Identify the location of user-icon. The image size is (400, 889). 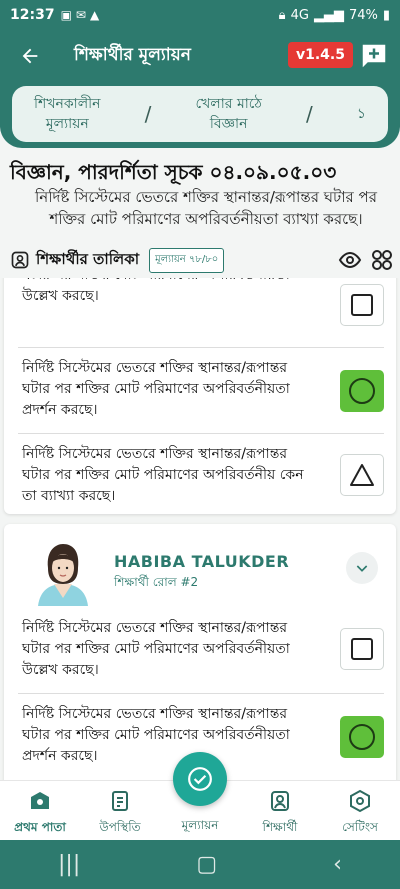
(20, 260).